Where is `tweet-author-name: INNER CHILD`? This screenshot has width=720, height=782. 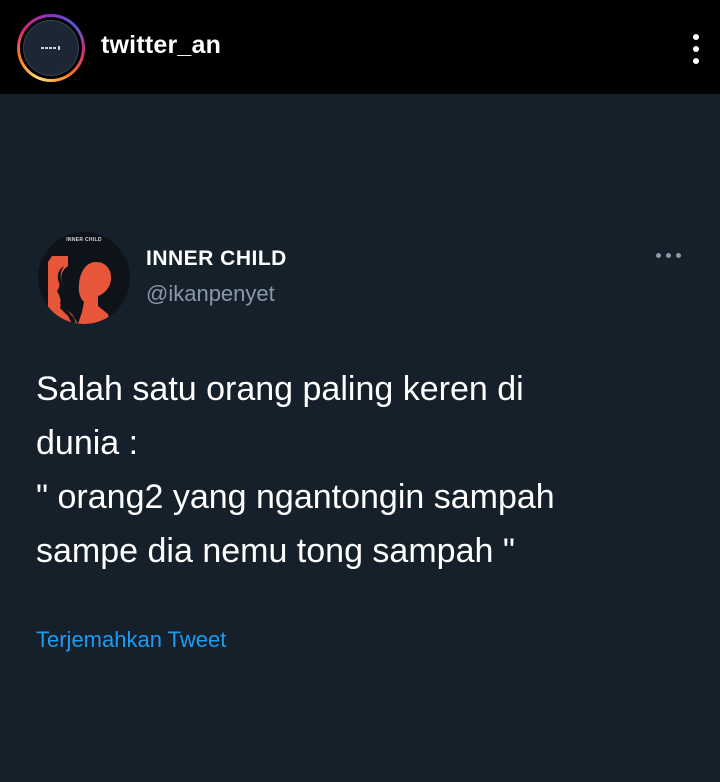 tweet-author-name: INNER CHILD is located at coordinates (216, 259).